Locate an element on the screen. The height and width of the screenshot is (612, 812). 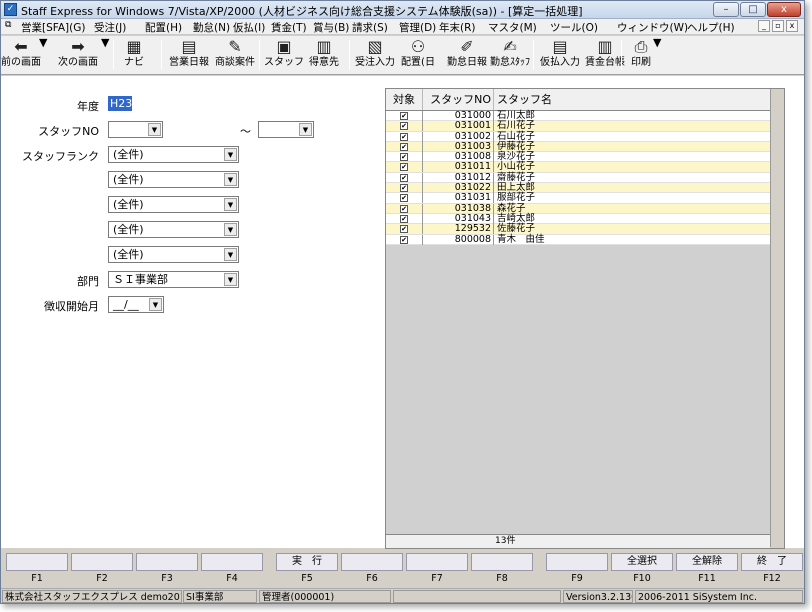
menu-item: ヘルプ(H) is located at coordinates (711, 27).